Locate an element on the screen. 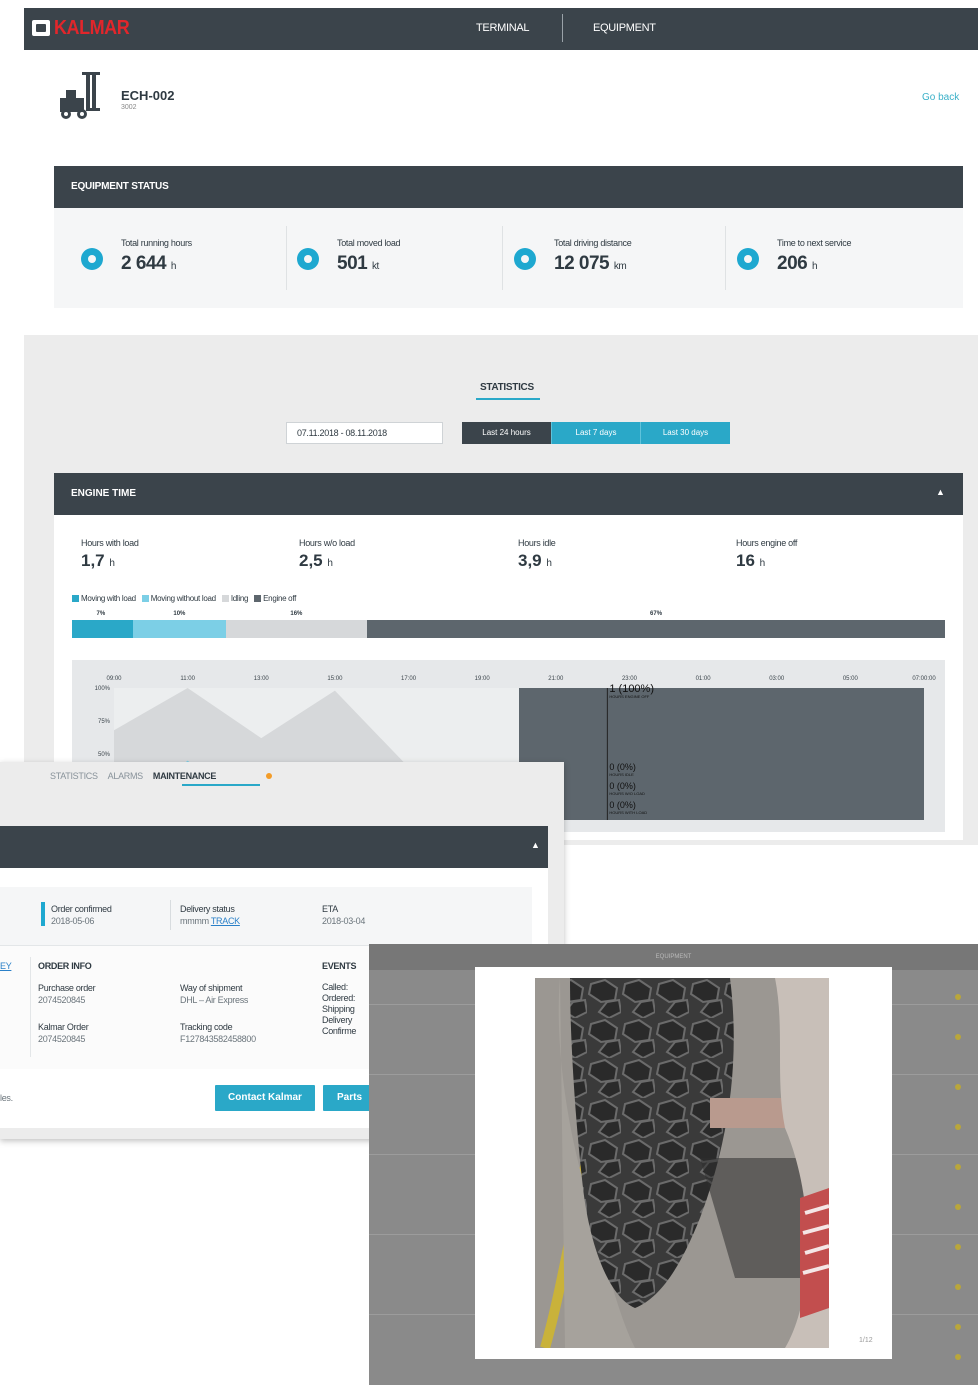 The height and width of the screenshot is (1385, 978). track-link: TRACK is located at coordinates (225, 921).